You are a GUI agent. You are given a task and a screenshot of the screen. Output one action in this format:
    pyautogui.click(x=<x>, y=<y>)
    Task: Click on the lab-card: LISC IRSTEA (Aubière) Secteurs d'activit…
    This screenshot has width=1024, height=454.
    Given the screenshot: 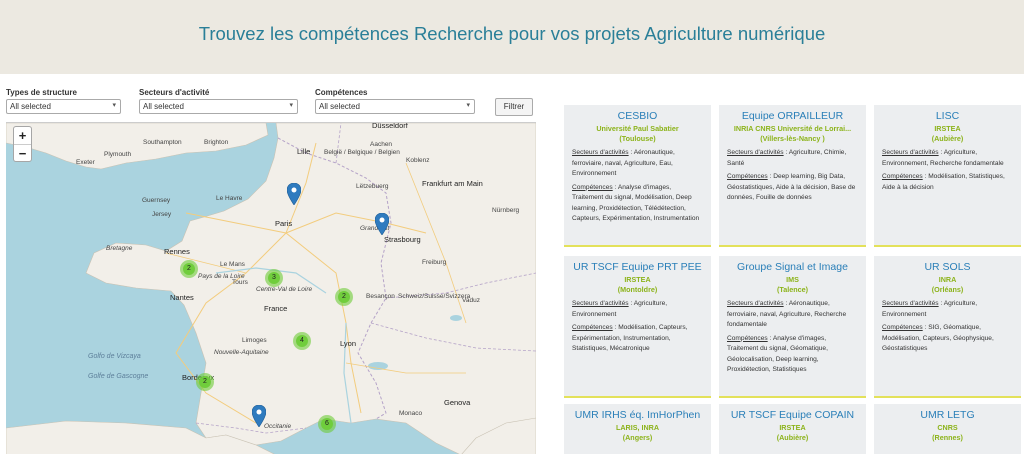 What is the action you would take?
    pyautogui.click(x=947, y=176)
    